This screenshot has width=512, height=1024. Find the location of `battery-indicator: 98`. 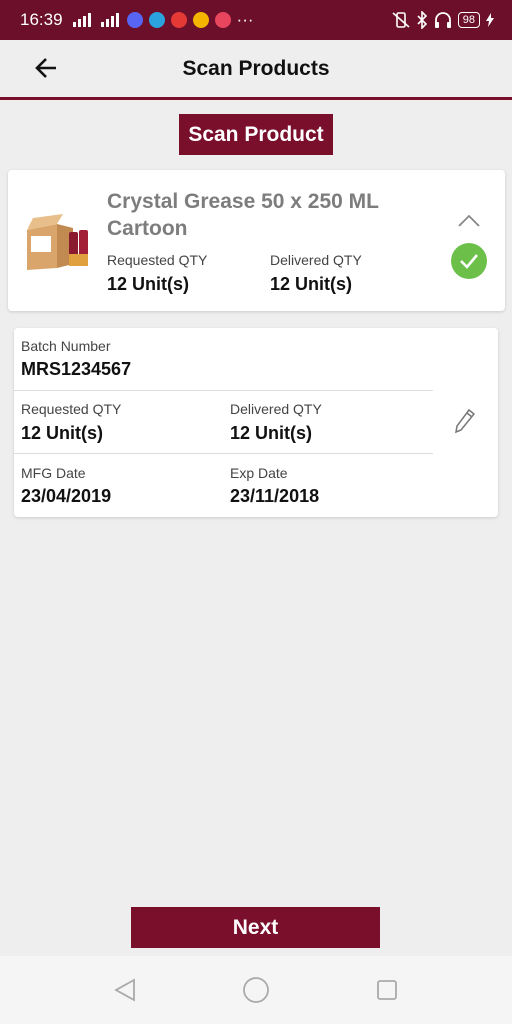

battery-indicator: 98 is located at coordinates (468, 20).